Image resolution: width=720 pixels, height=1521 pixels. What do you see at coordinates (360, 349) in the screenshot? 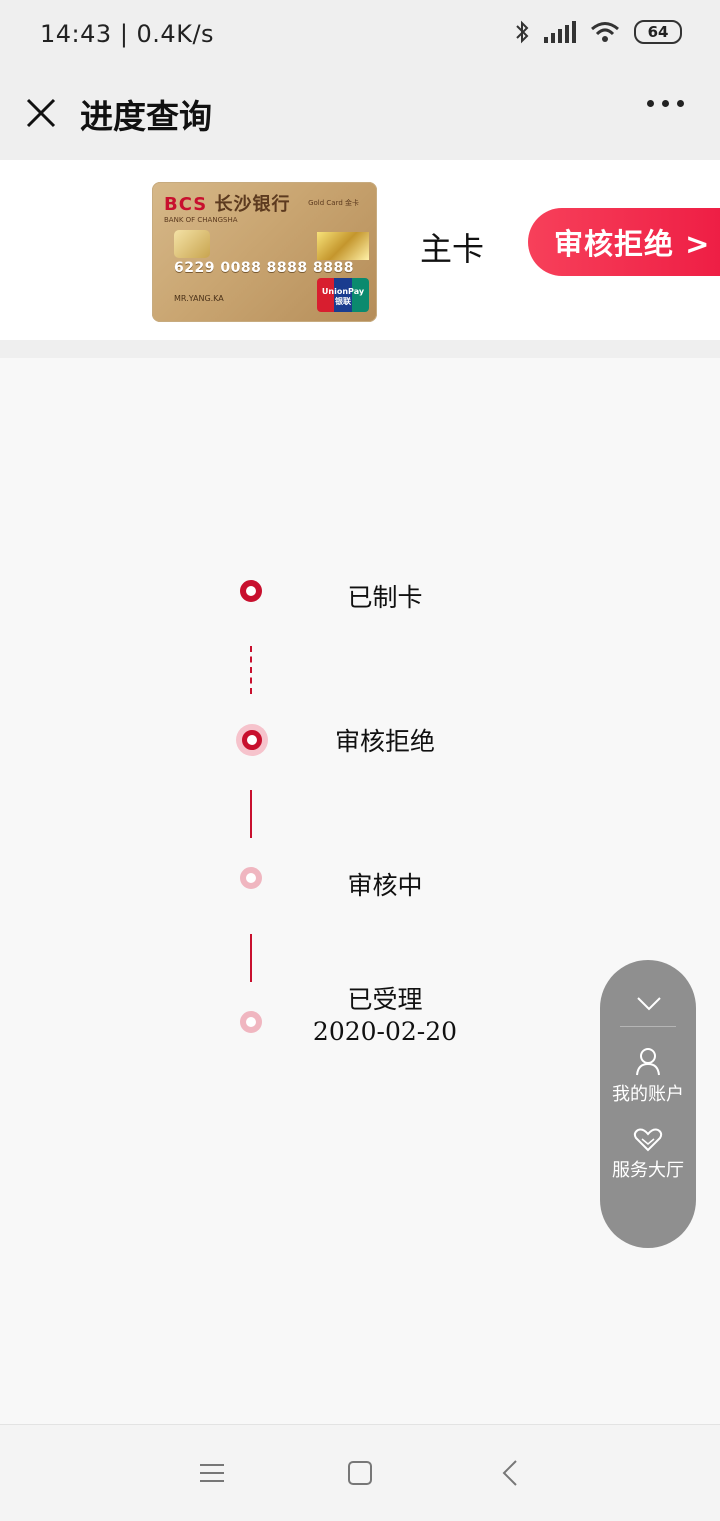
I see `section-divider` at bounding box center [360, 349].